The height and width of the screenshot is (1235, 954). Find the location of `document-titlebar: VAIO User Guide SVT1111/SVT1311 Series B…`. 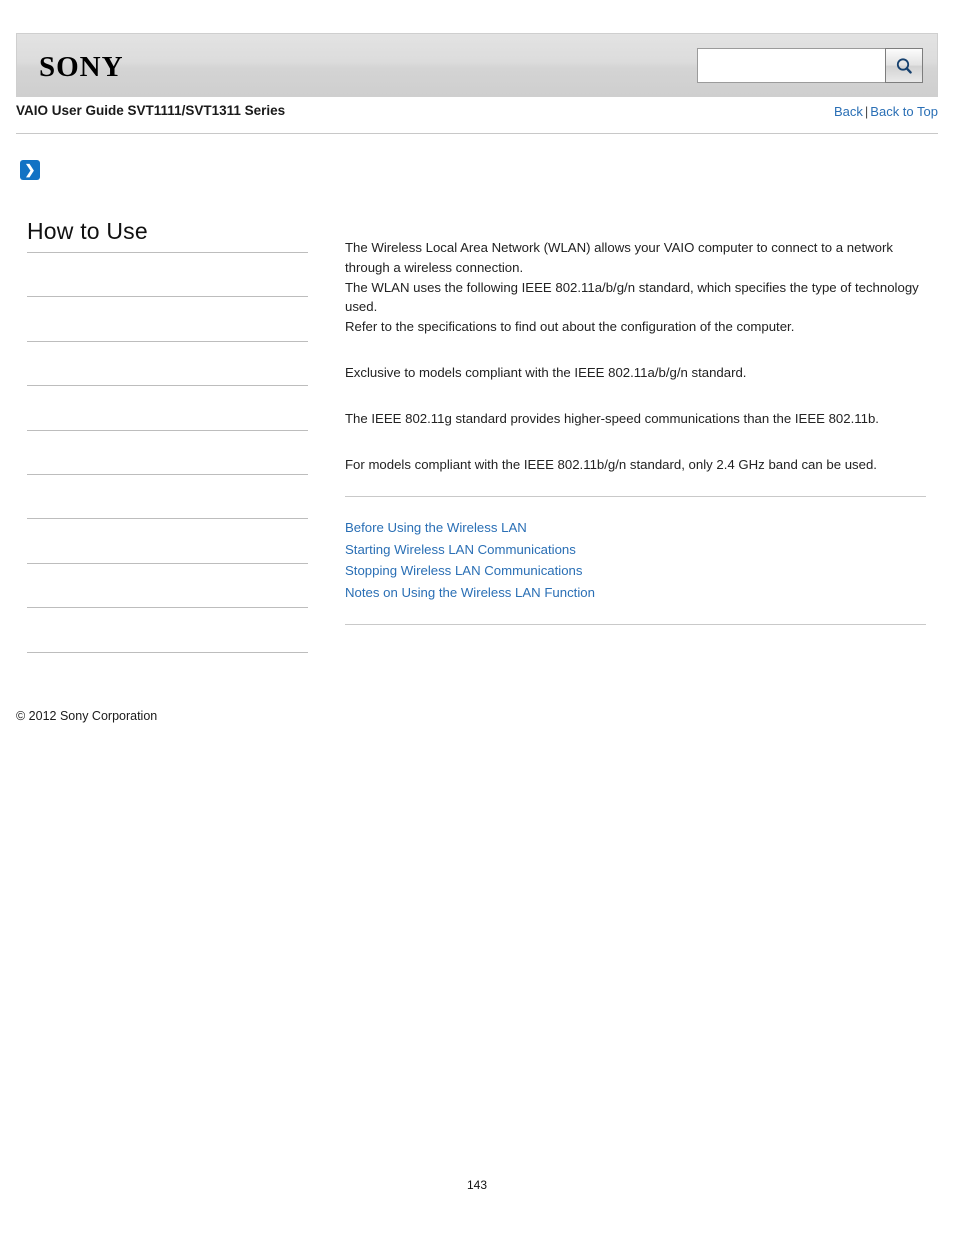

document-titlebar: VAIO User Guide SVT1111/SVT1311 Series B… is located at coordinates (477, 115).